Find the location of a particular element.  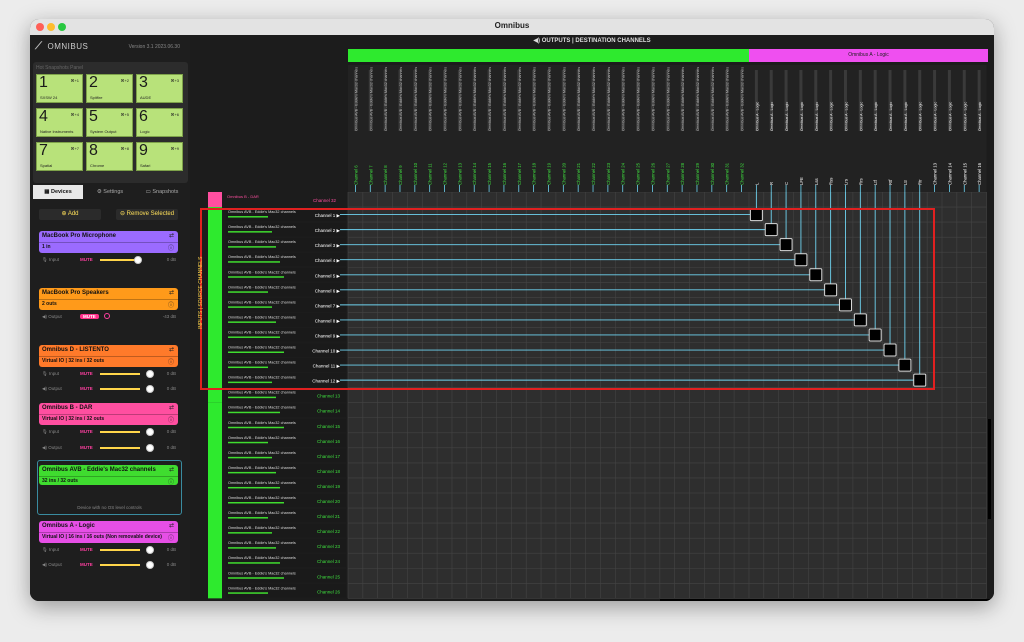

source-channel-label: Channel 16 is located at coordinates (329, 441).